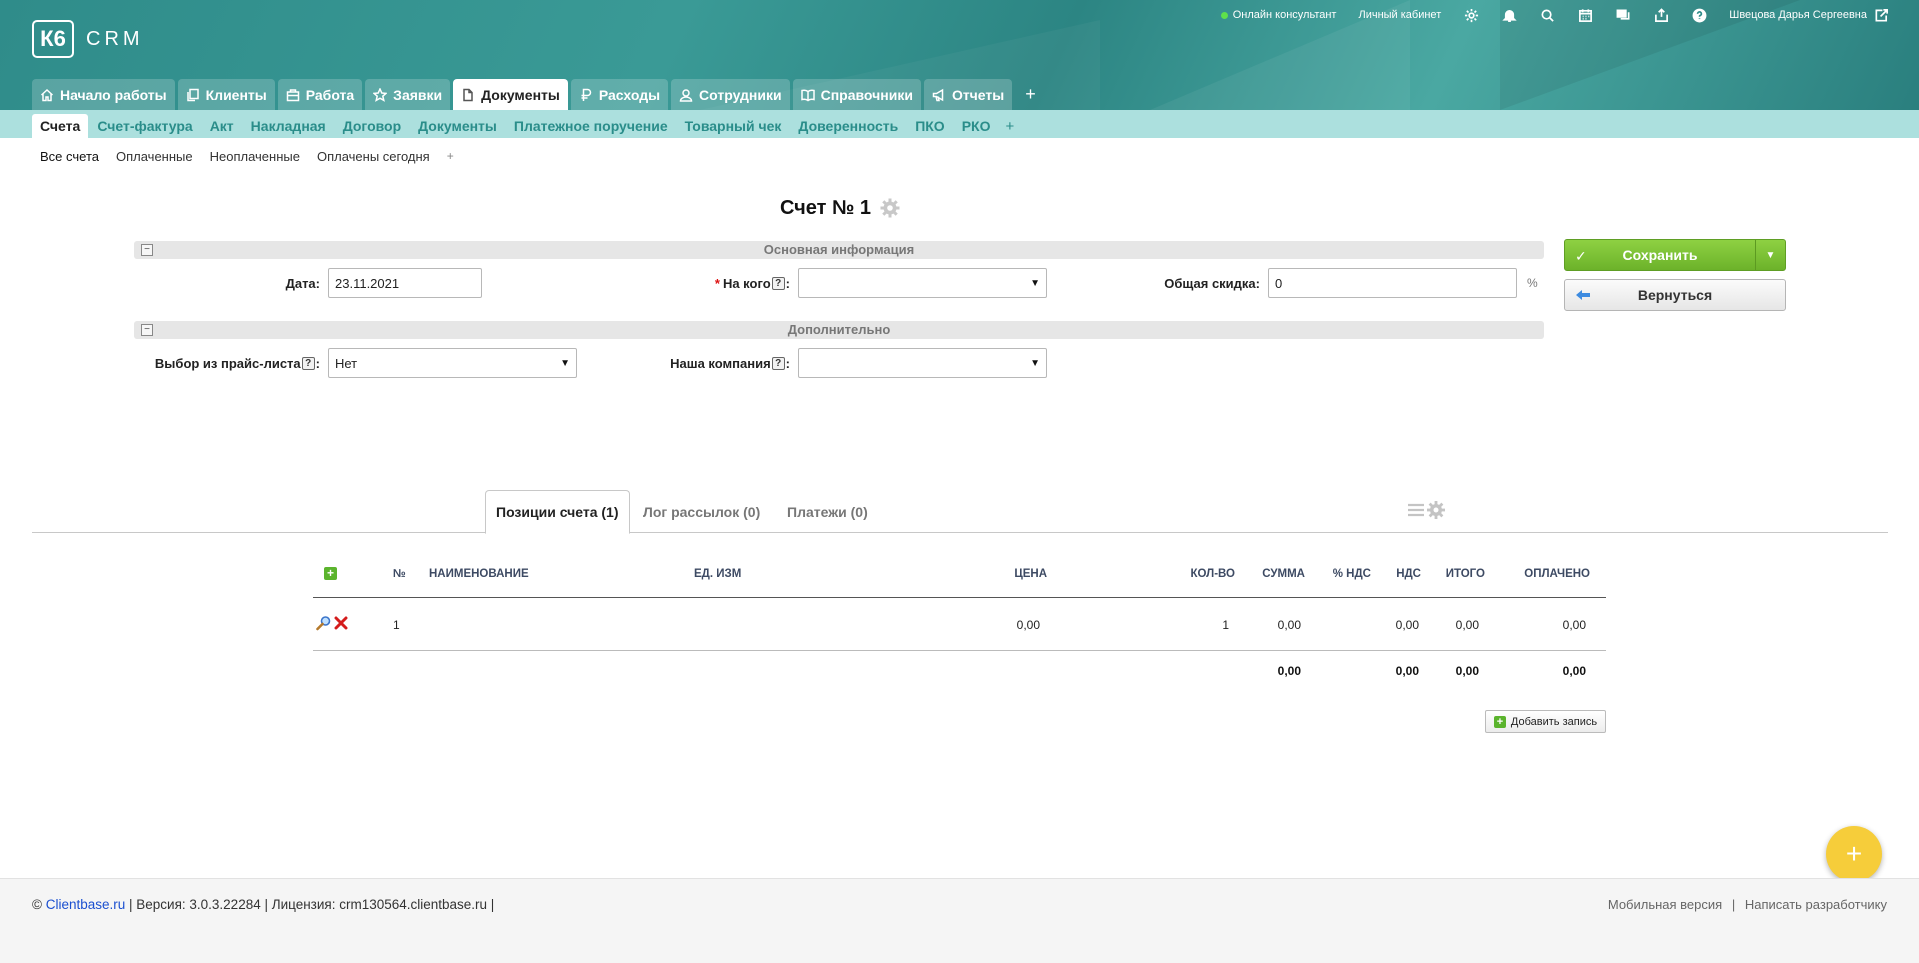 The image size is (1919, 963). Describe the element at coordinates (1467, 624) in the screenshot. I see `cell-total: 0,00` at that location.